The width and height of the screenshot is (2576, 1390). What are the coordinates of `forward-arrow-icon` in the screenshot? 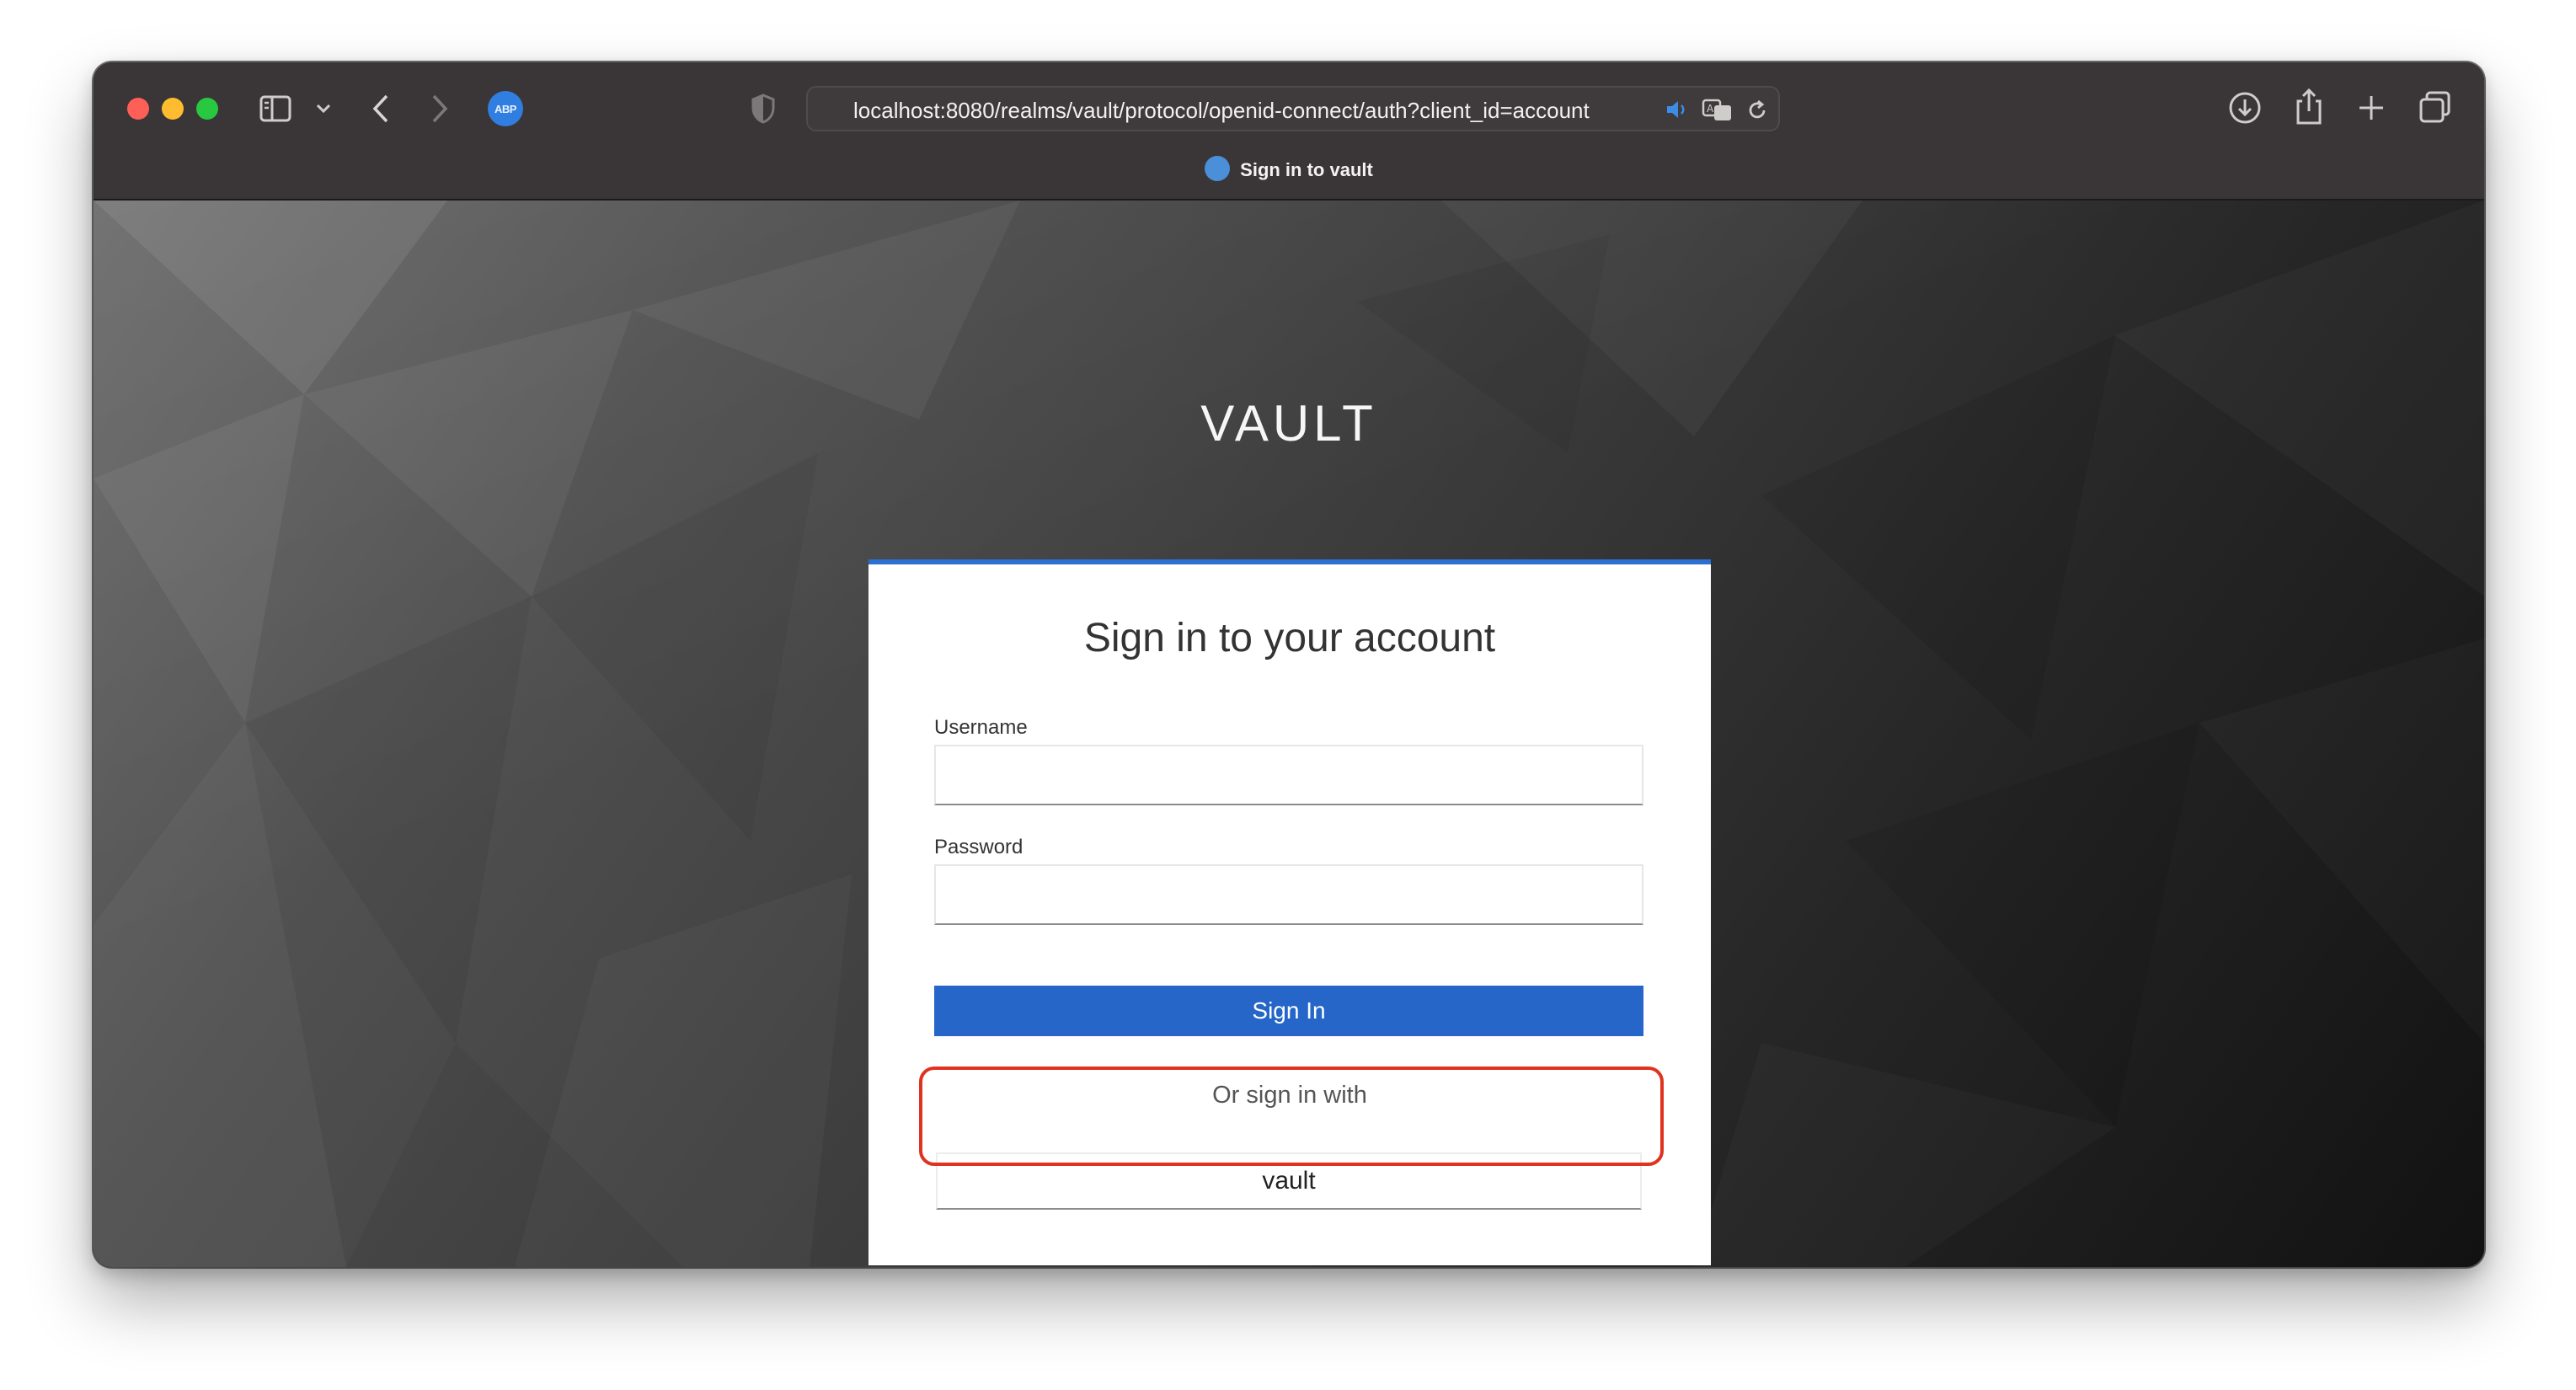 It's located at (439, 108).